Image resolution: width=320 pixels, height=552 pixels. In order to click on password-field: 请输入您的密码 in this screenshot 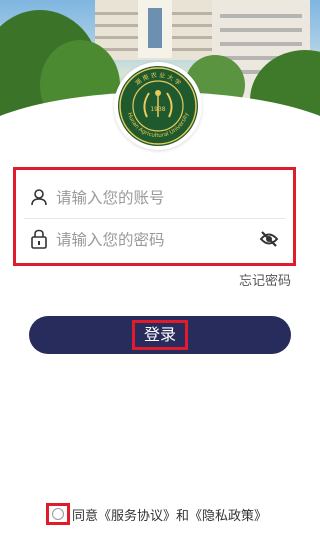, I will do `click(154, 239)`.